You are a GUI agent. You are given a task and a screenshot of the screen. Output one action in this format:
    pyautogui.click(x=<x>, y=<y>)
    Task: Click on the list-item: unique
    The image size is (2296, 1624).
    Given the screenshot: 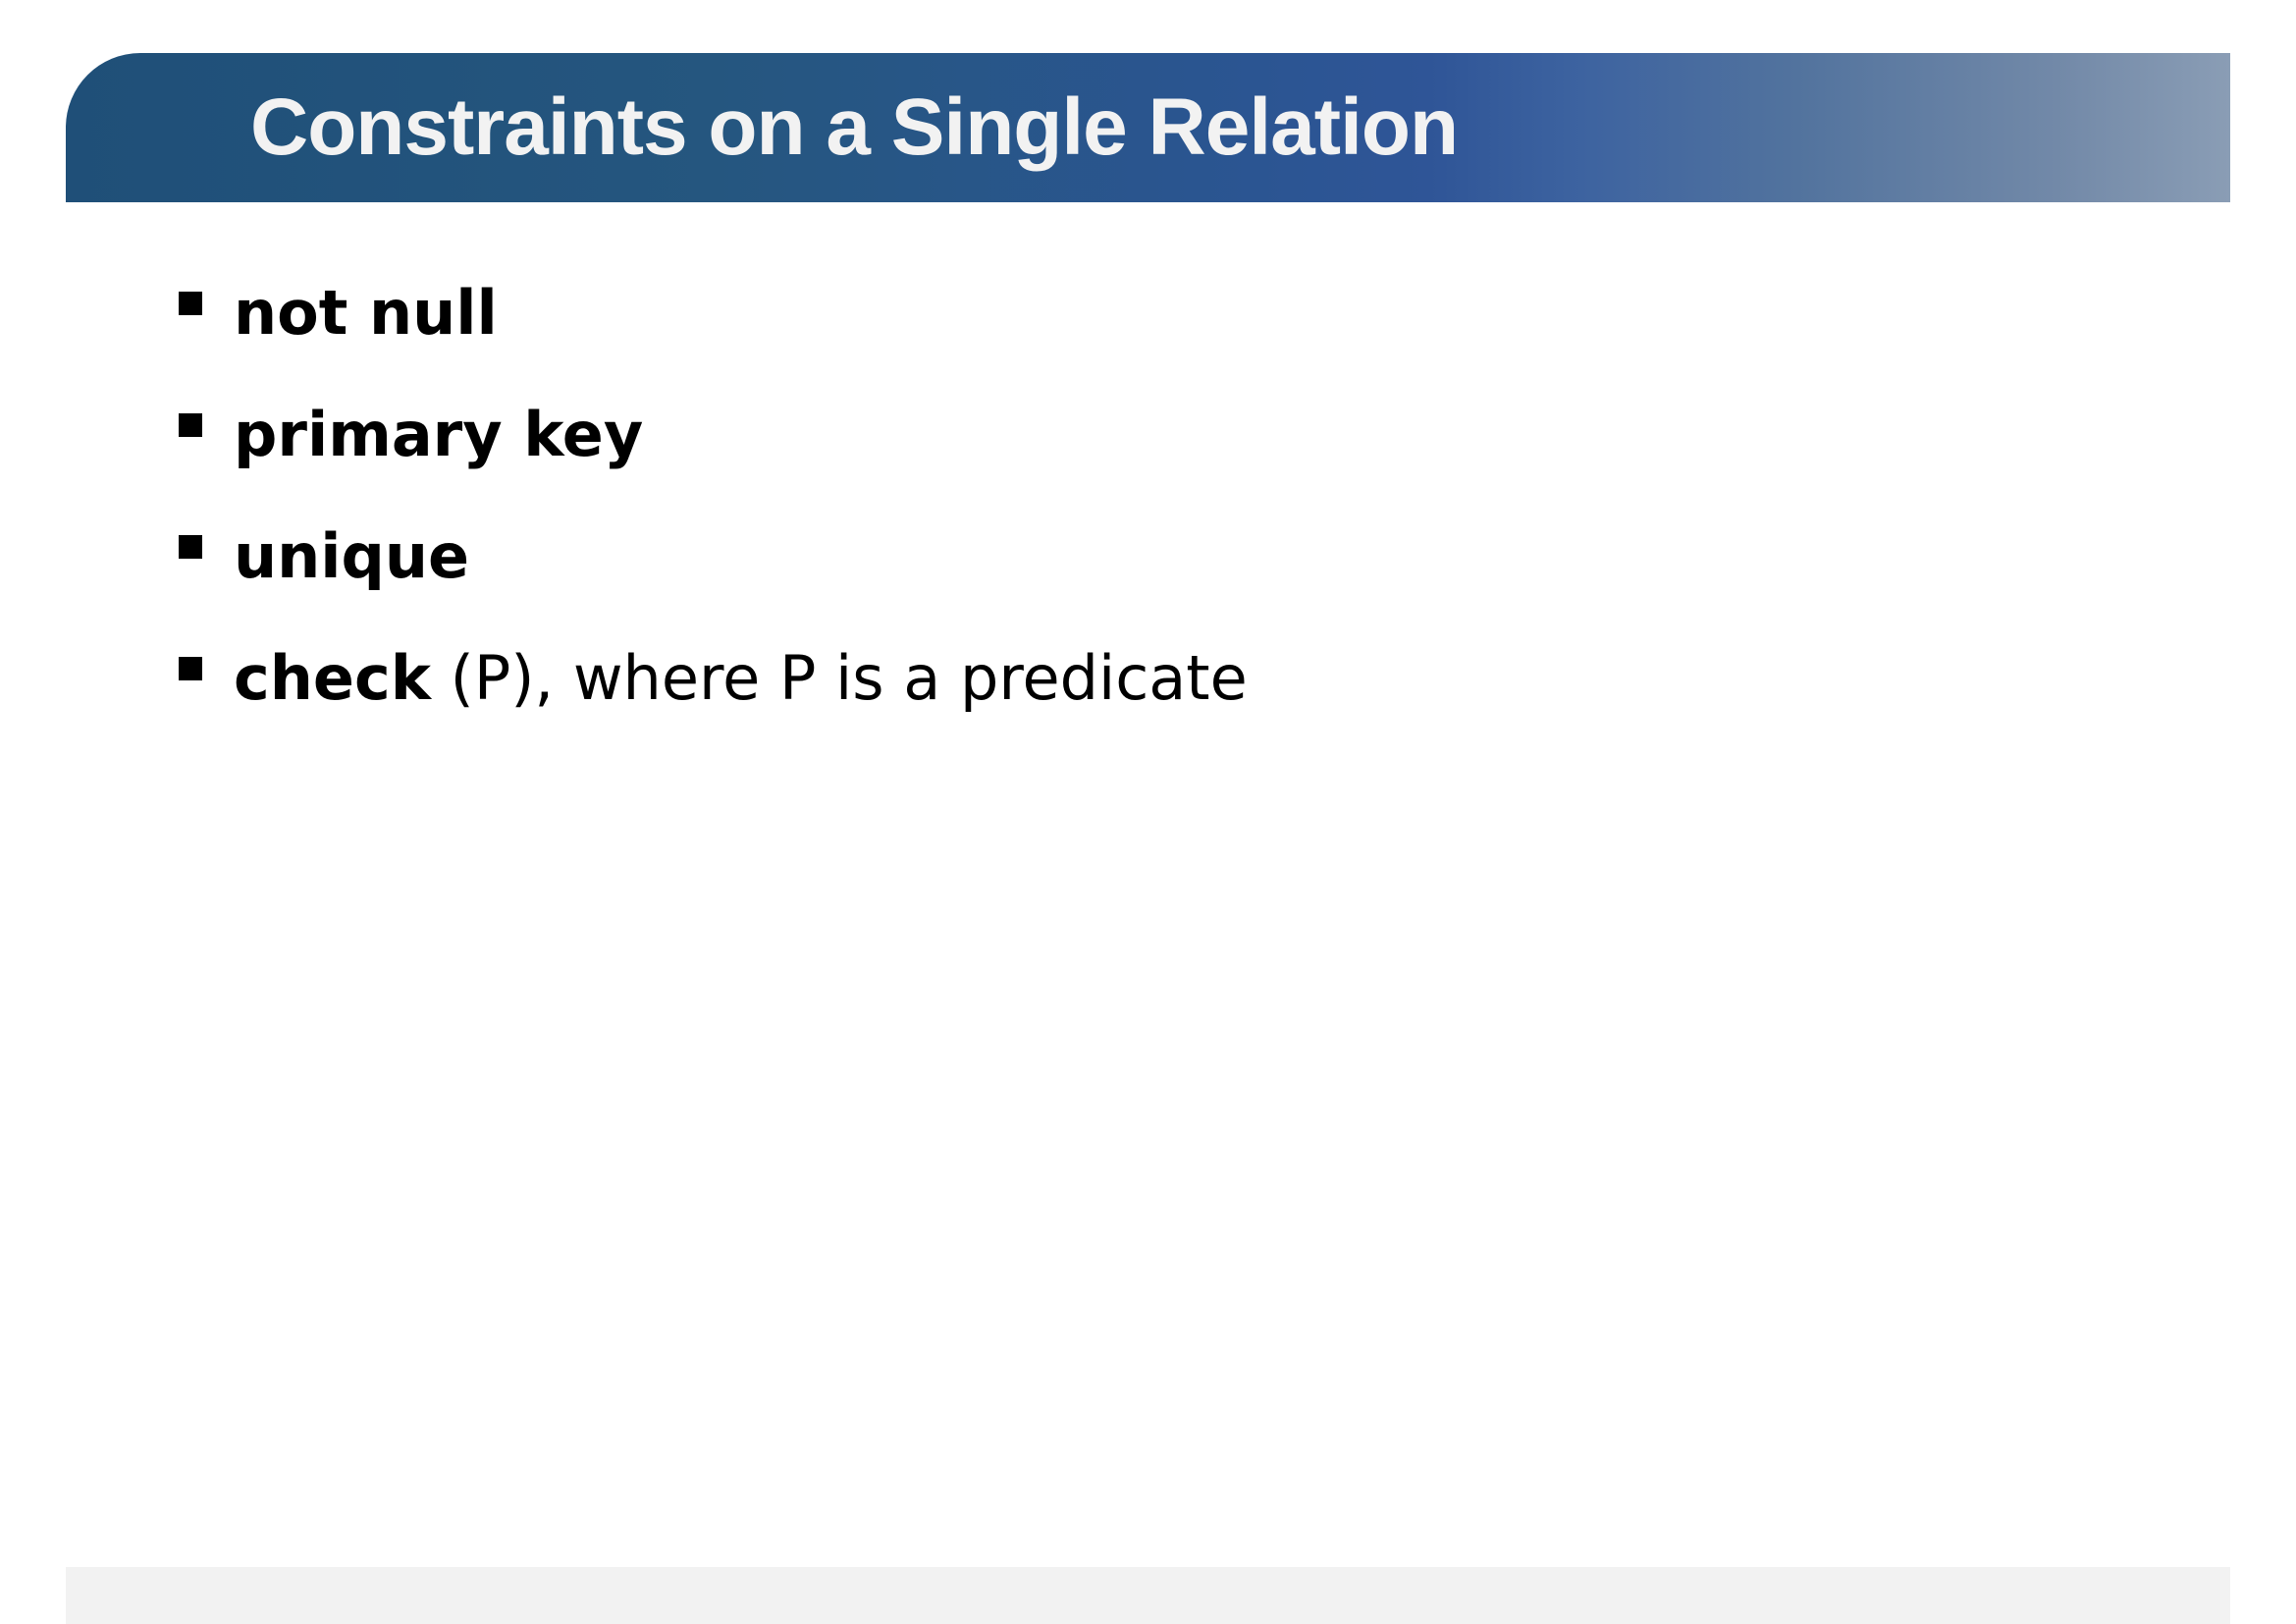 What is the action you would take?
    pyautogui.click(x=714, y=556)
    